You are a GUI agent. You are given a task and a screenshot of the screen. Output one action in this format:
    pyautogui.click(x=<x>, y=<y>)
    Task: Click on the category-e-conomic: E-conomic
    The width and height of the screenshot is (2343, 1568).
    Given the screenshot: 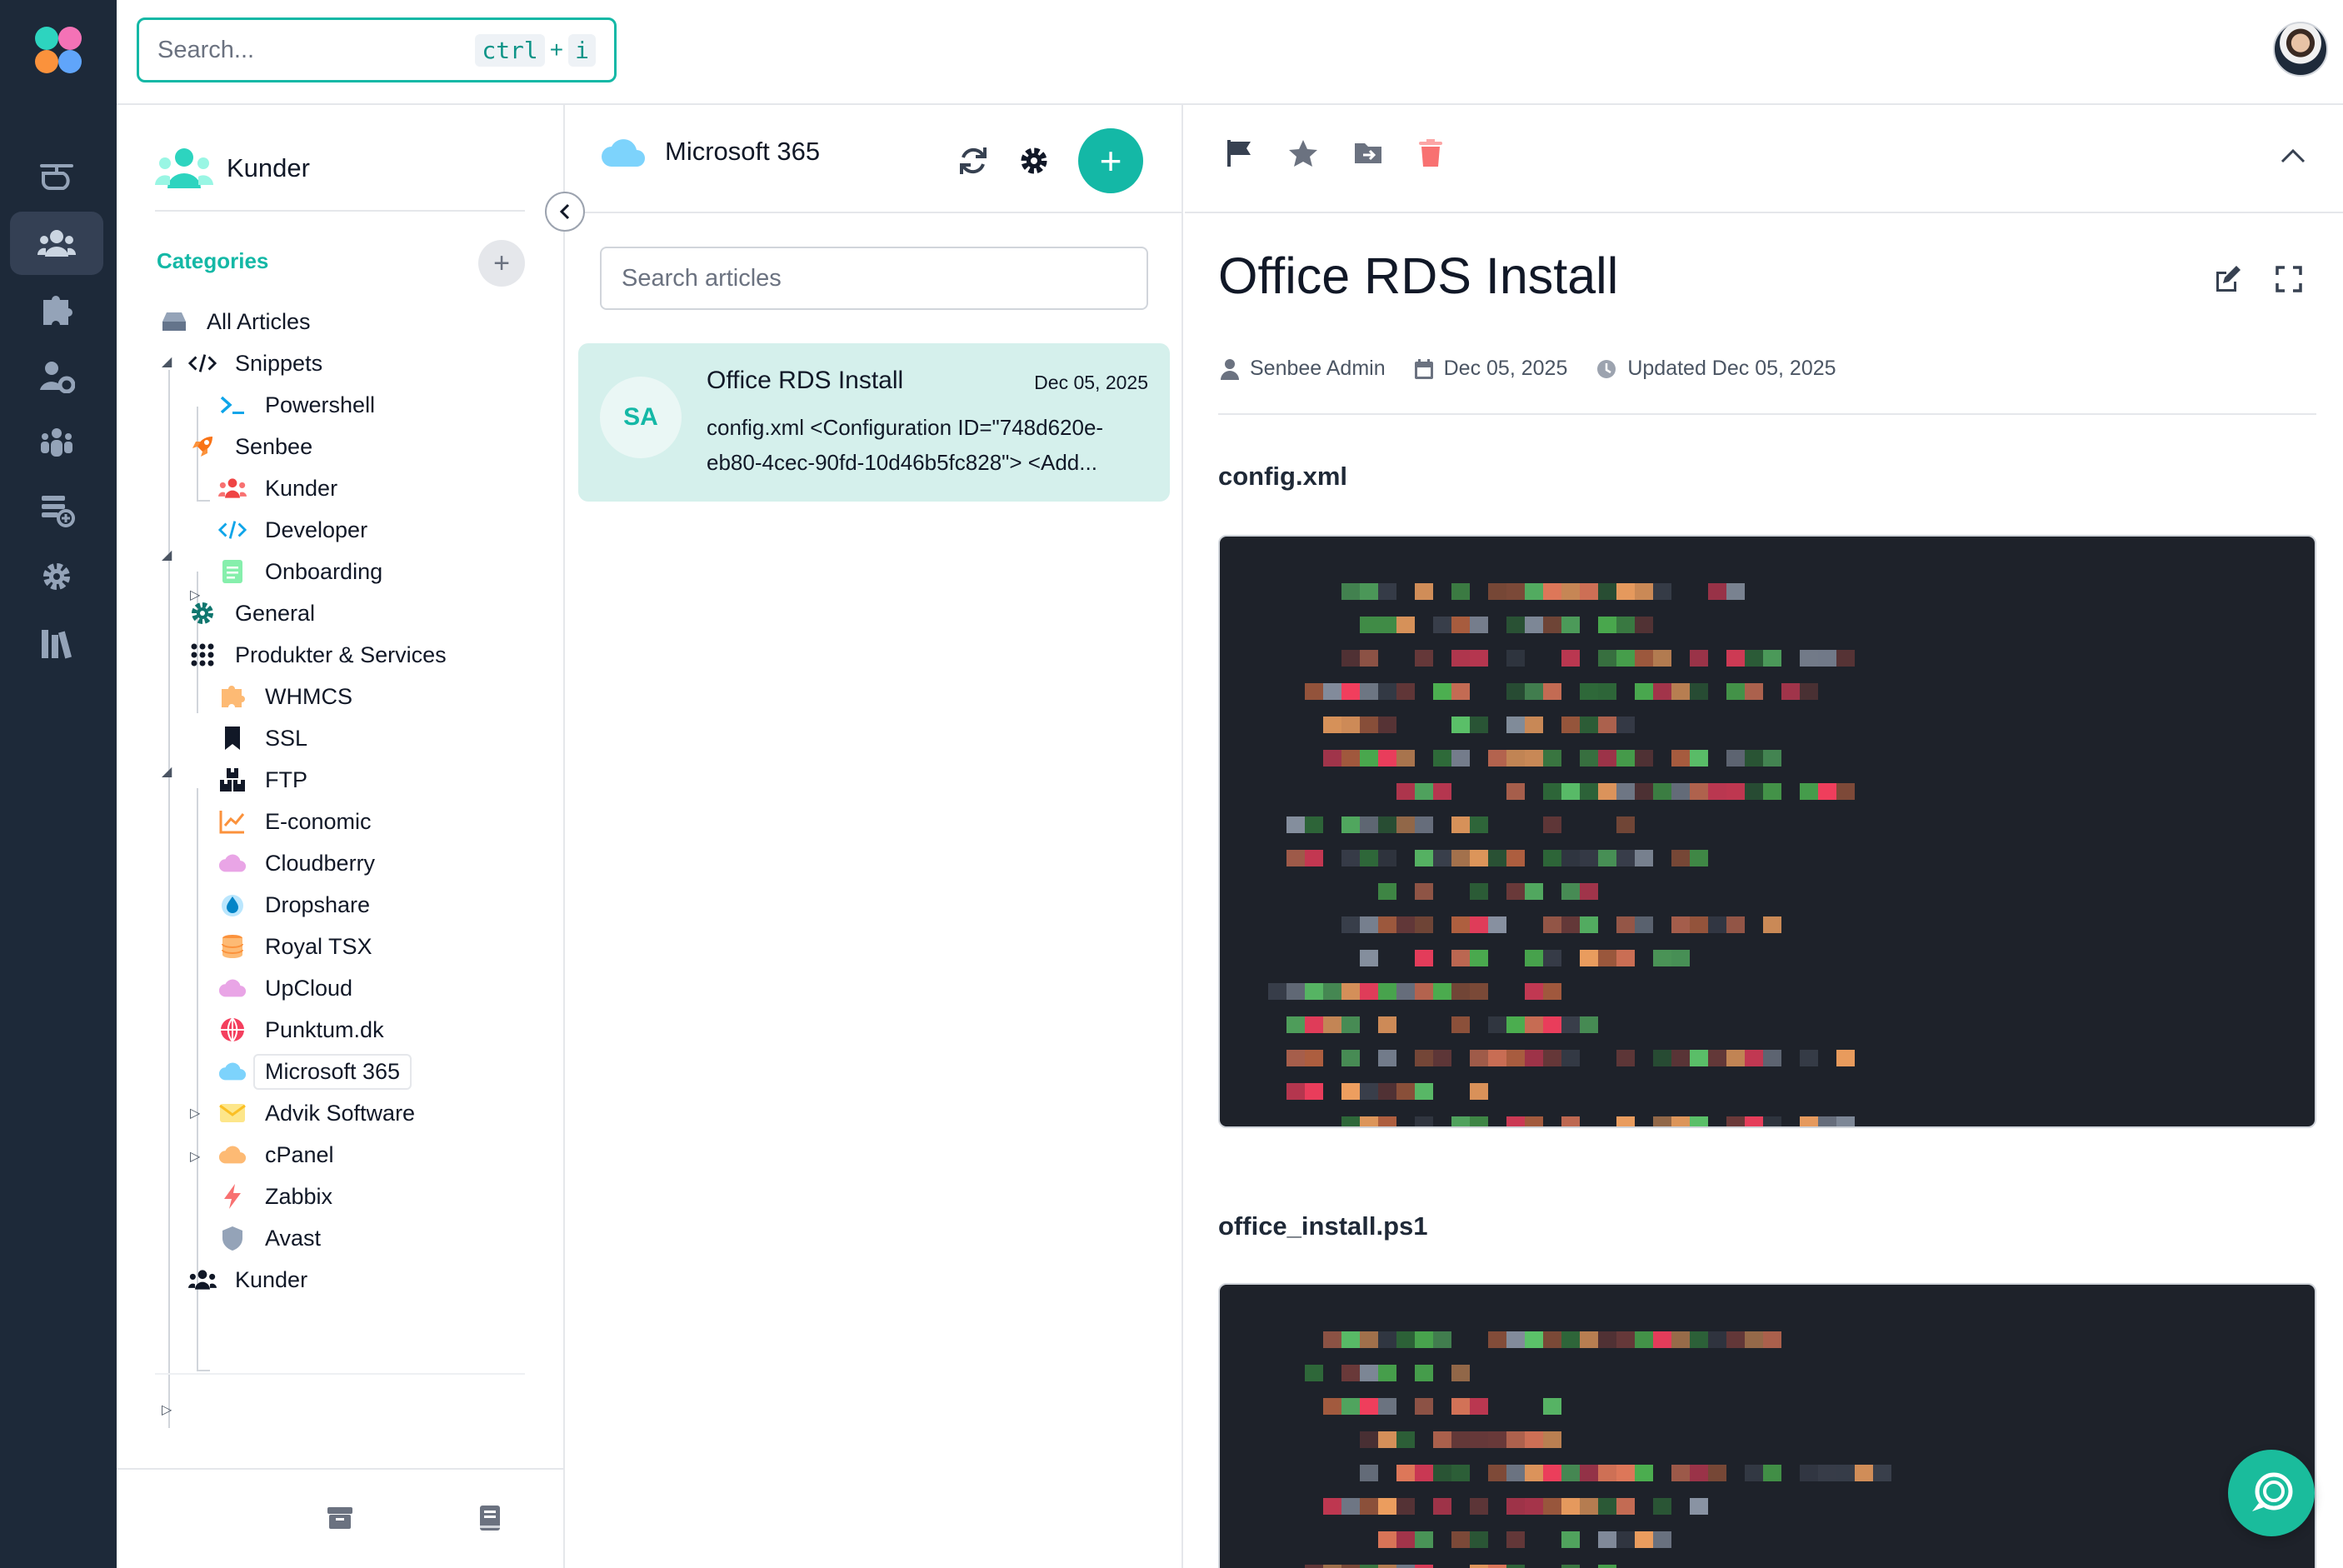 What is the action you would take?
    pyautogui.click(x=295, y=821)
    